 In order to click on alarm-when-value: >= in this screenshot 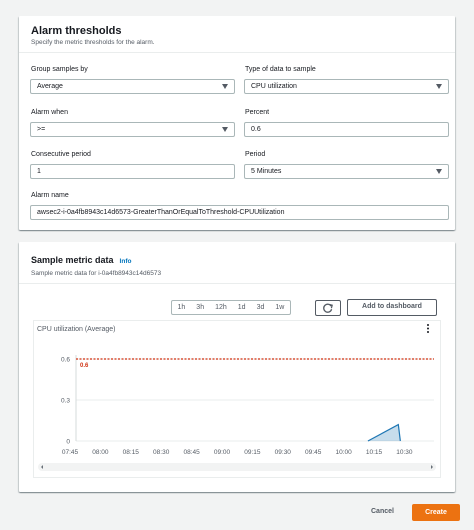, I will do `click(41, 129)`.